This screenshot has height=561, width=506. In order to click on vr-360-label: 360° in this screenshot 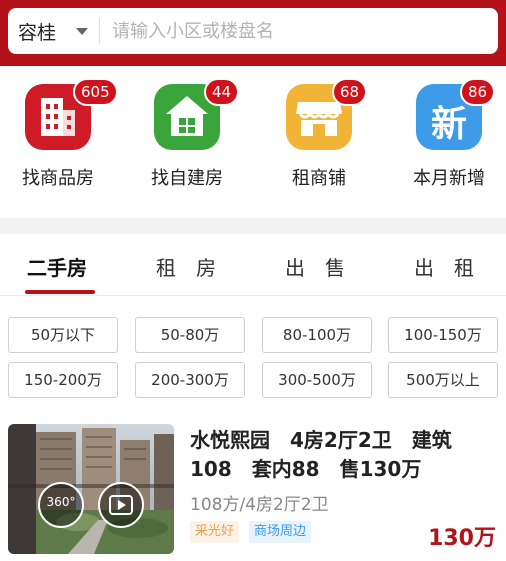, I will do `click(61, 502)`.